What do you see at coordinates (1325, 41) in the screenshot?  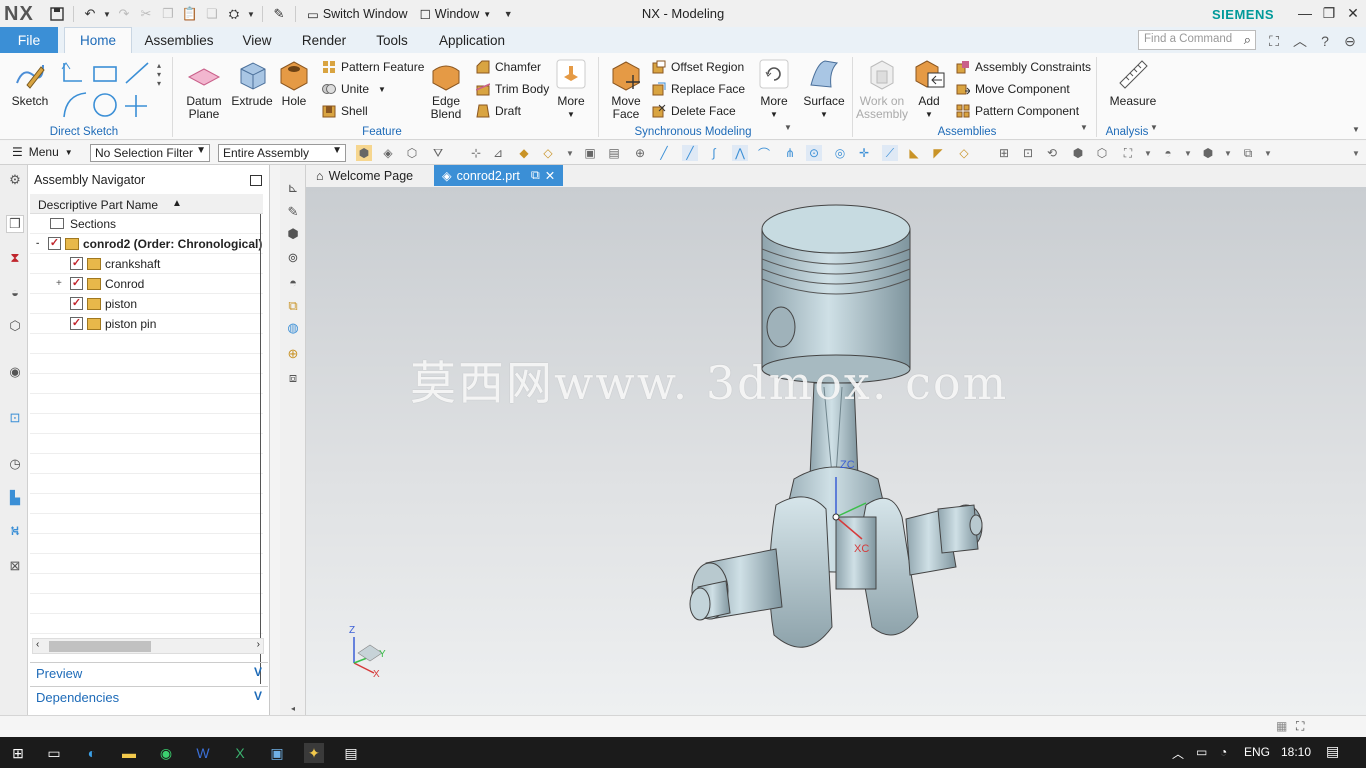 I see `help-icon: ?` at bounding box center [1325, 41].